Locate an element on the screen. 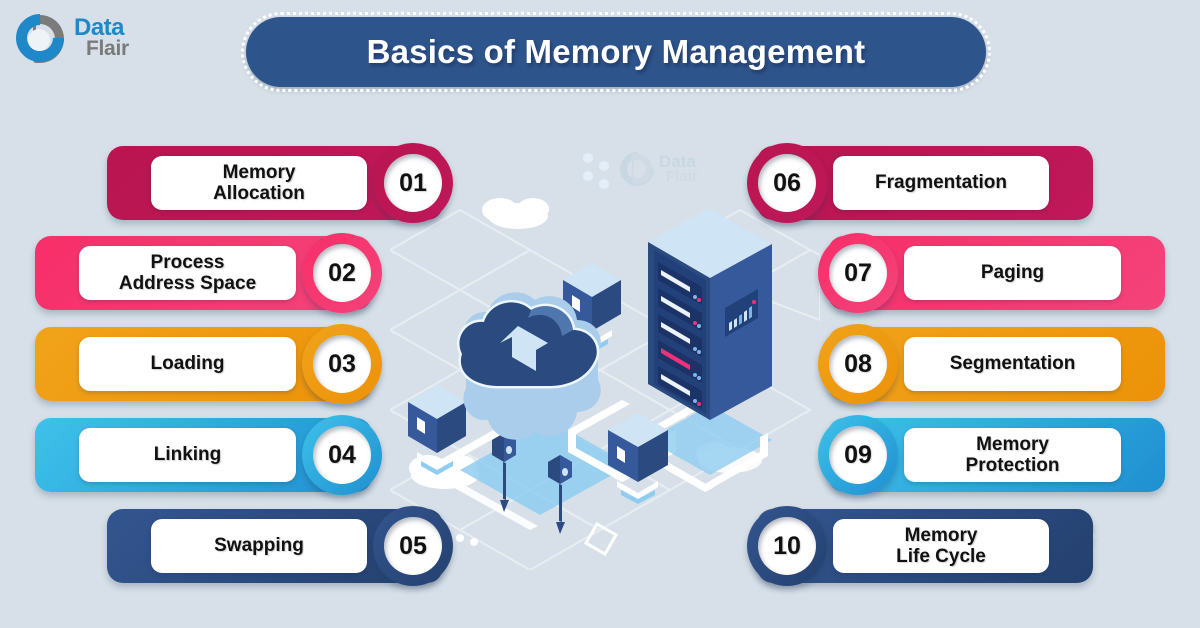 This screenshot has height=628, width=1200. list-item: Memory Life Cycle 10 is located at coordinates (920, 546).